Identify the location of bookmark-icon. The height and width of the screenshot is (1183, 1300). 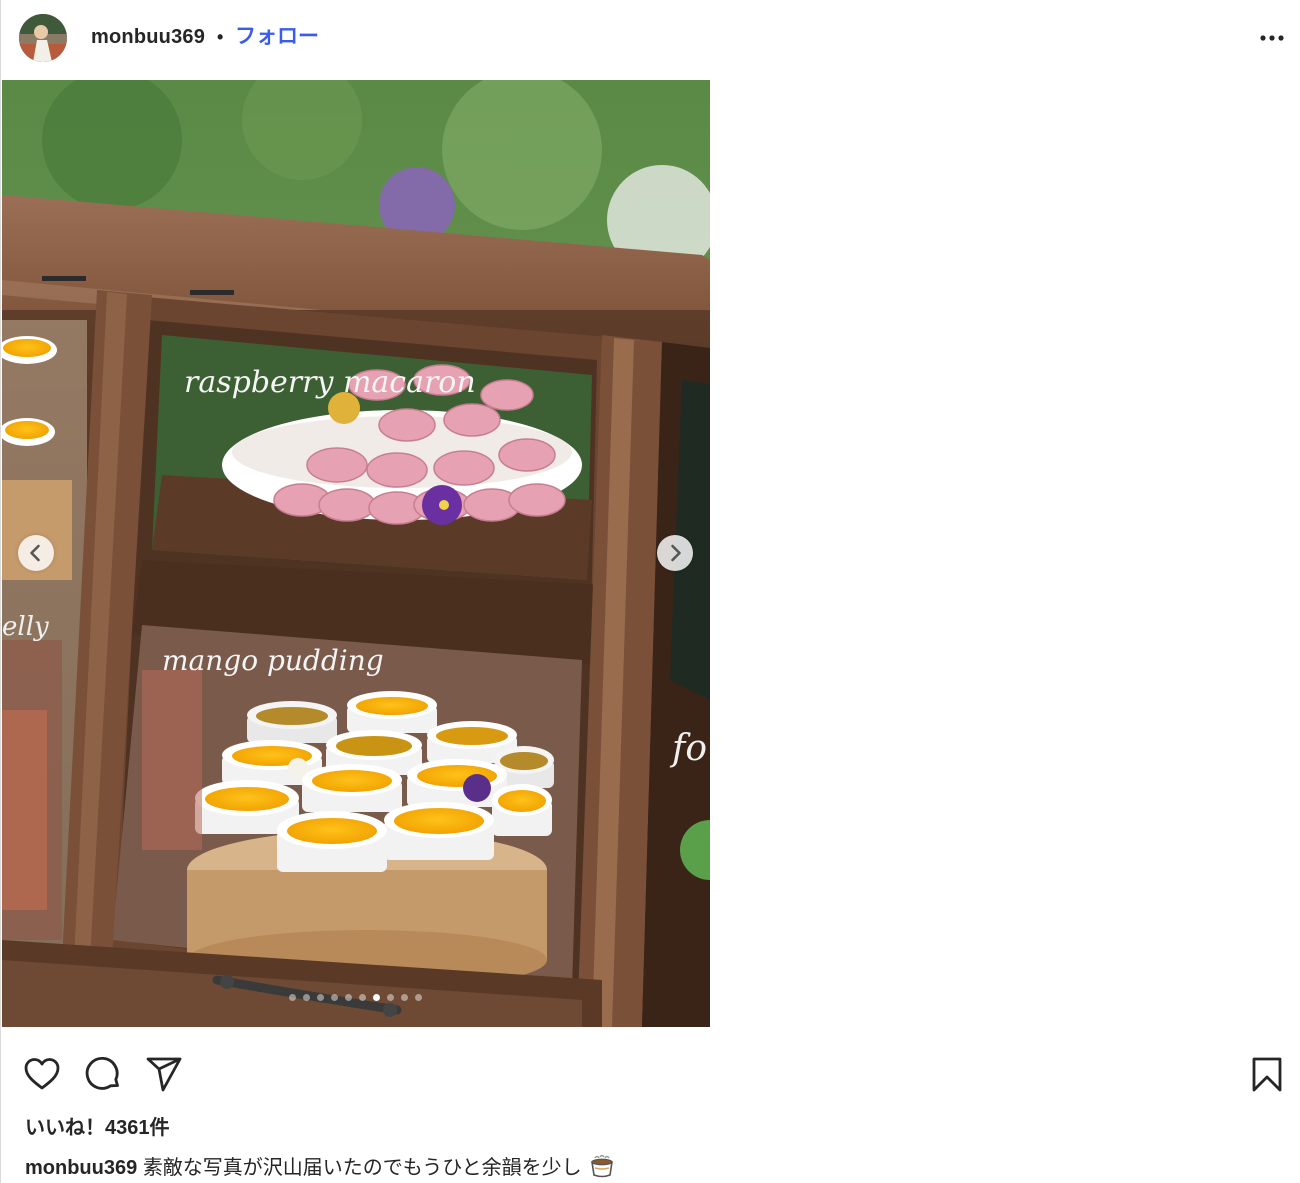
(1267, 1074).